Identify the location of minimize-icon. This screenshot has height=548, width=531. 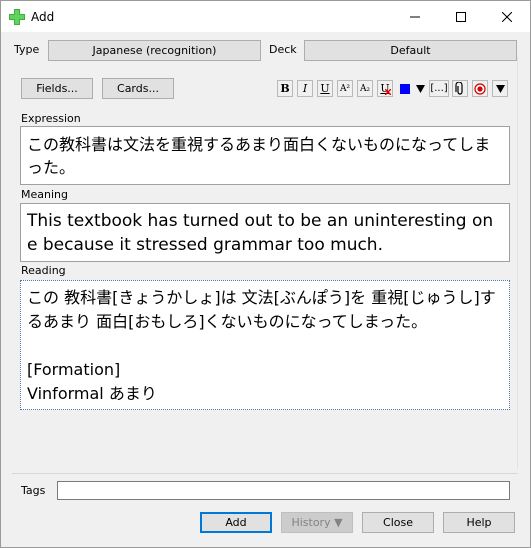
(415, 16).